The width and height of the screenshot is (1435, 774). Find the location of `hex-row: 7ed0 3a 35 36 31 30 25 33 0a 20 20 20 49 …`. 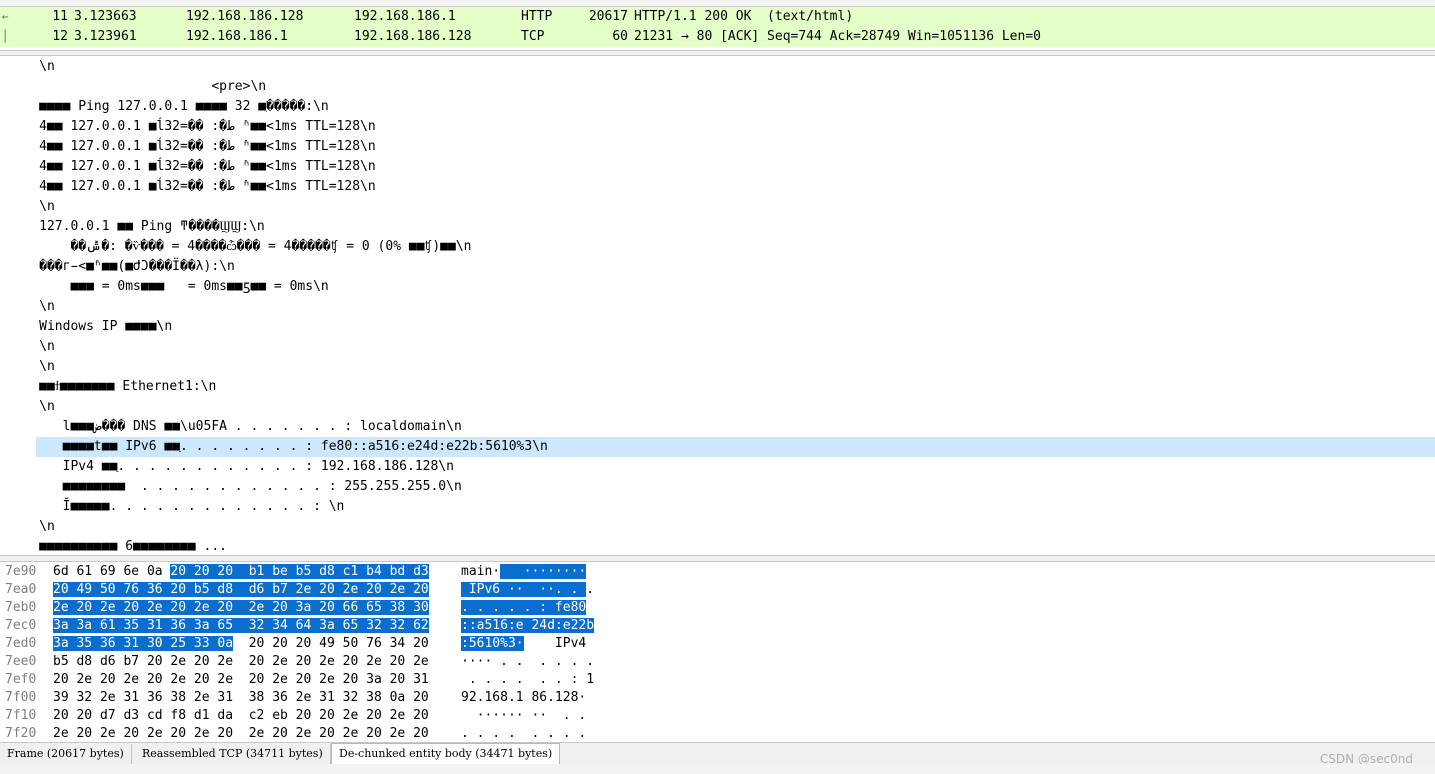

hex-row: 7ed0 3a 35 36 31 30 25 33 0a 20 20 20 49 … is located at coordinates (717, 644).